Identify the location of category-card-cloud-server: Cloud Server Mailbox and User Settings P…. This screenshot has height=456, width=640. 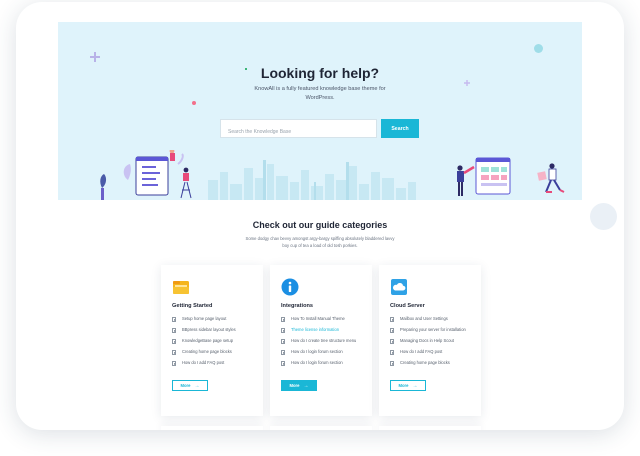
(430, 340).